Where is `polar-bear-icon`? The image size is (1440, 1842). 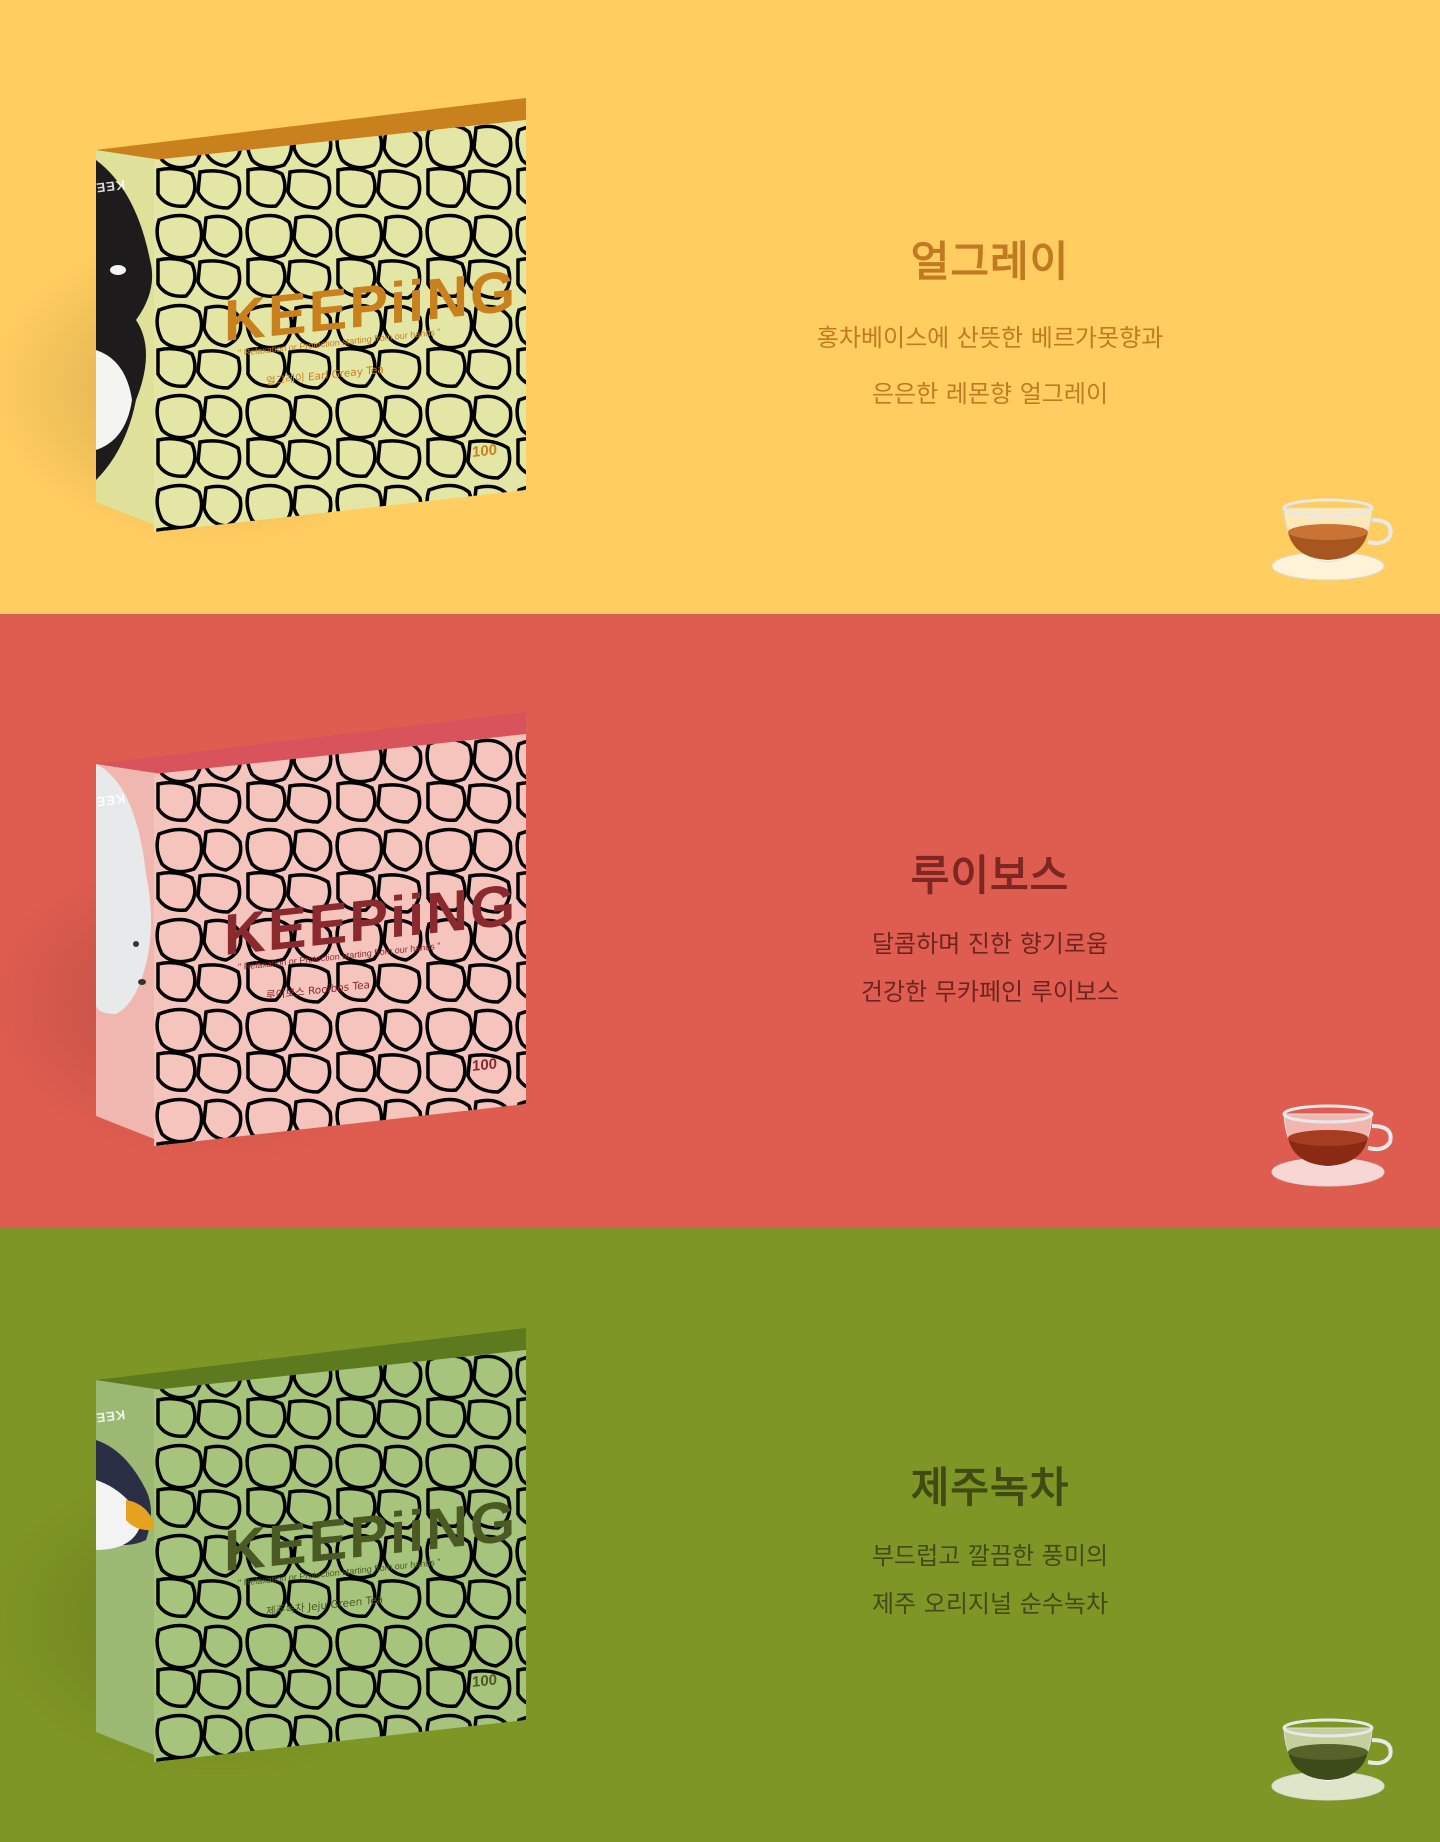
polar-bear-icon is located at coordinates (123, 889).